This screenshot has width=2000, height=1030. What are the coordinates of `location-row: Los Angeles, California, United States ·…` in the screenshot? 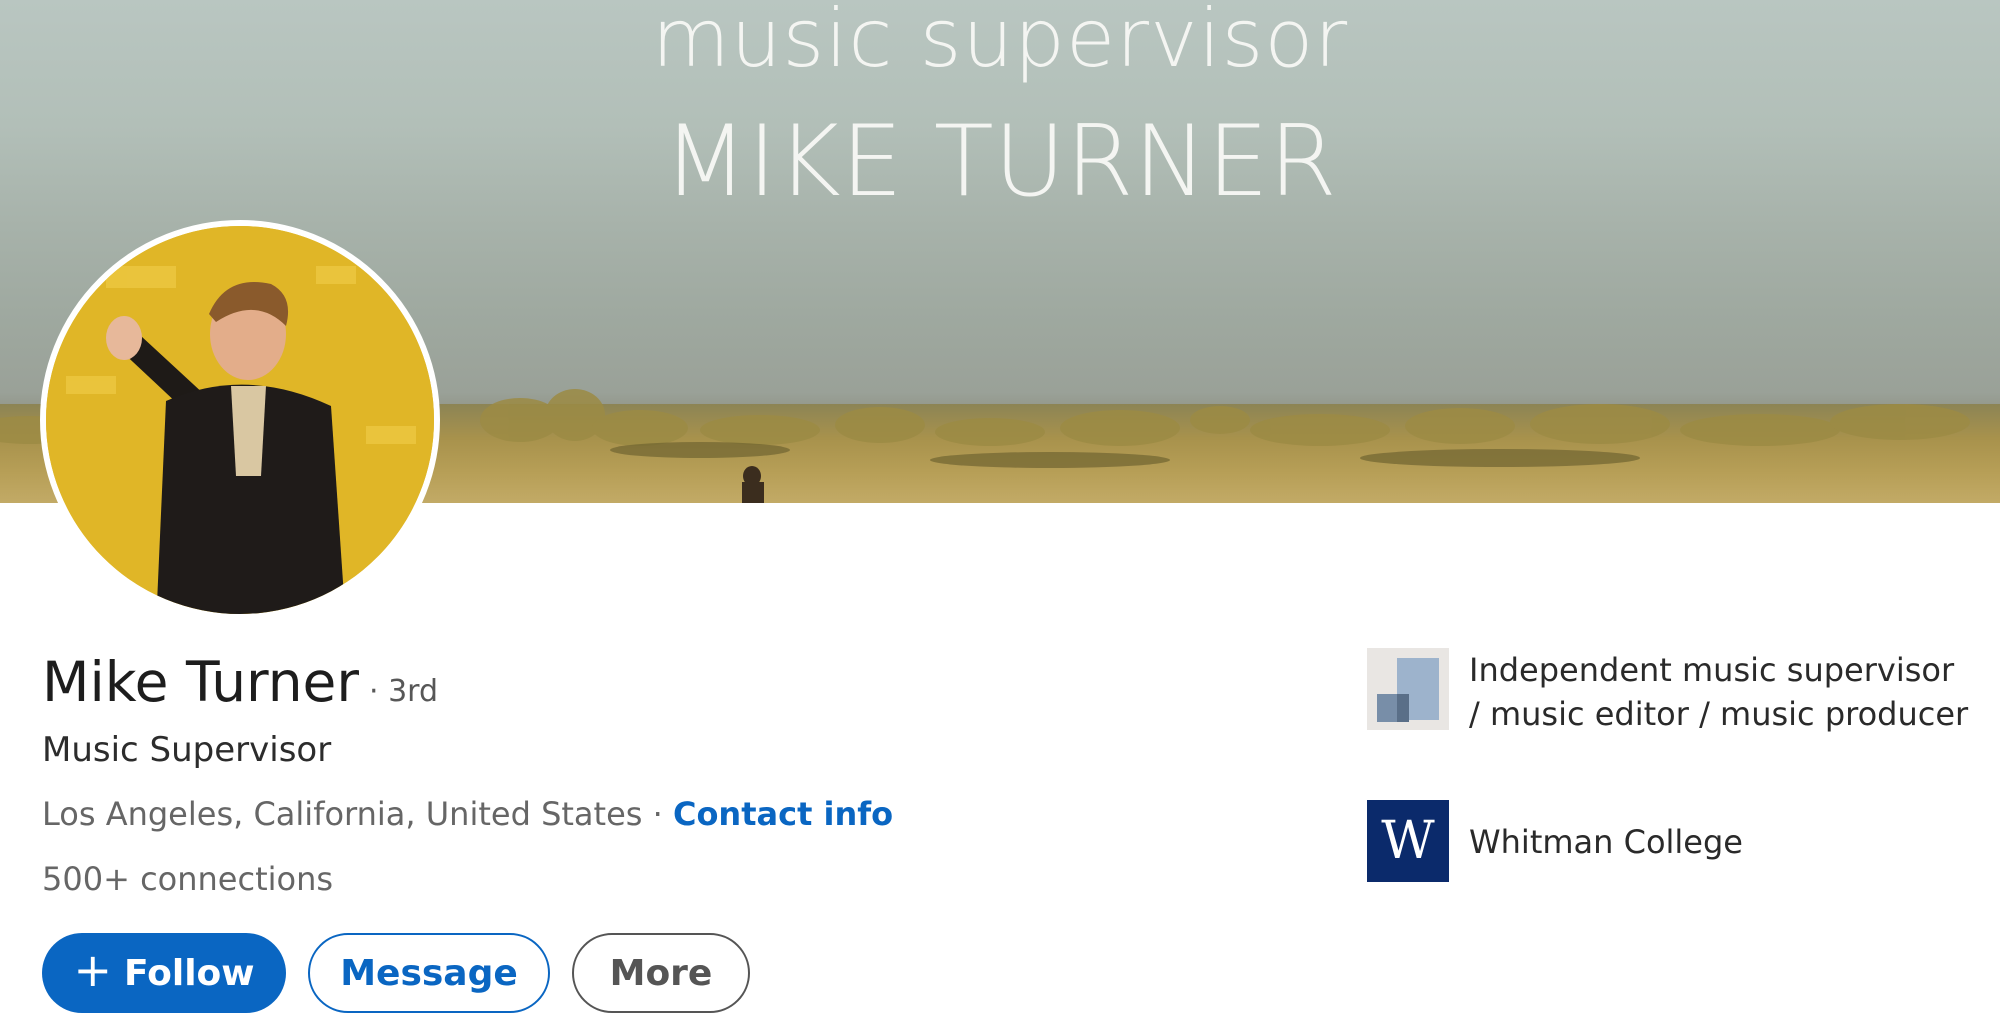 It's located at (467, 814).